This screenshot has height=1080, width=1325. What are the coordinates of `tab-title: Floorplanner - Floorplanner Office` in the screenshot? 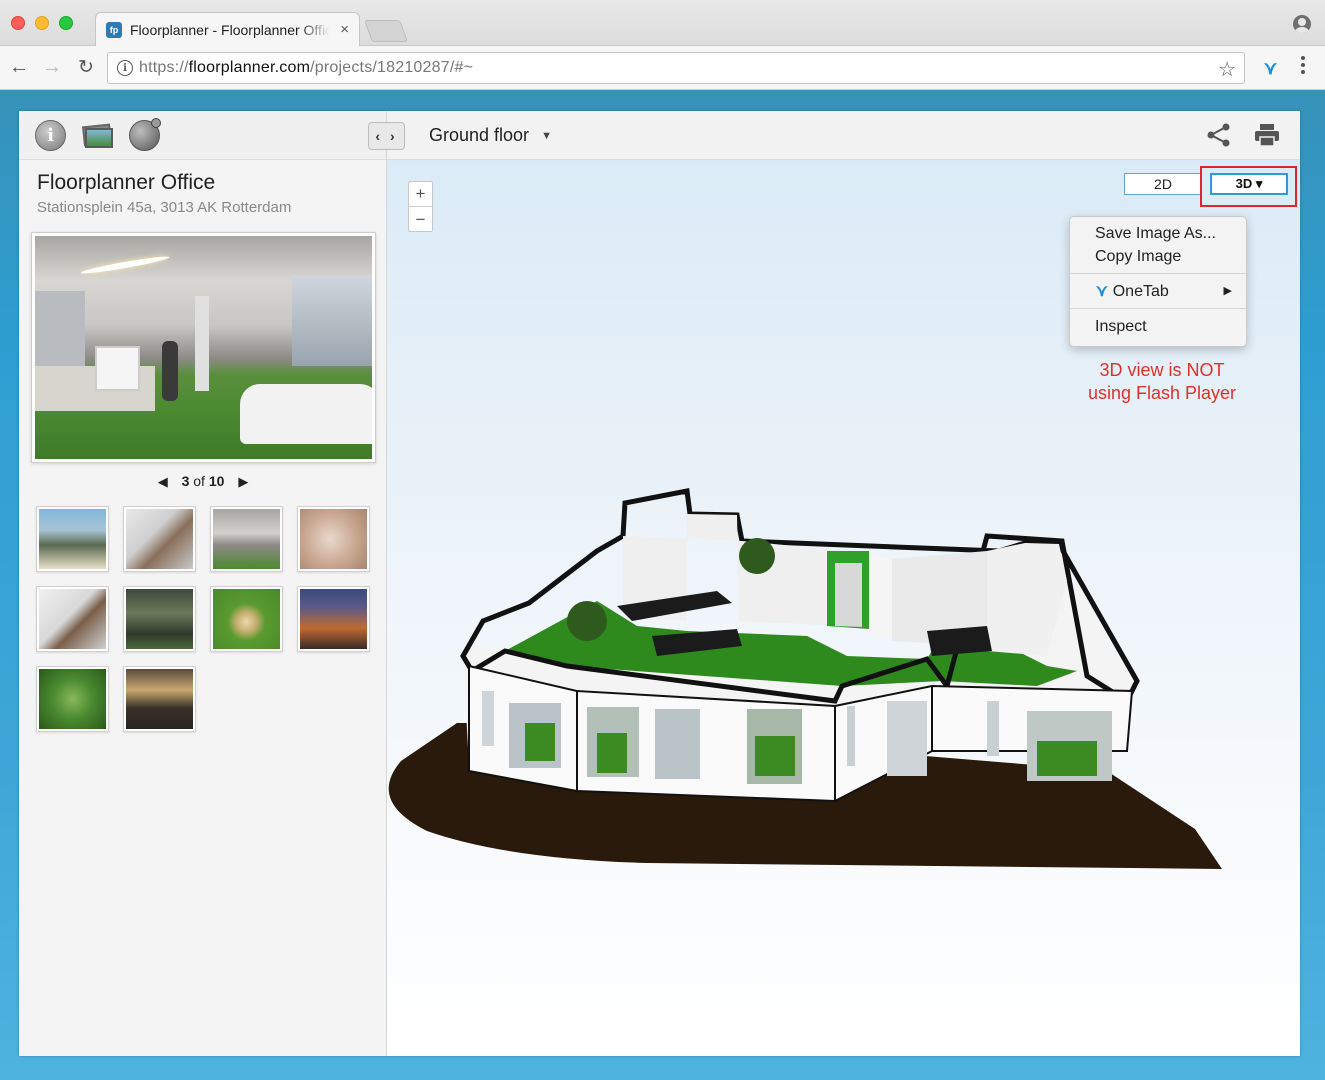 It's located at (230, 30).